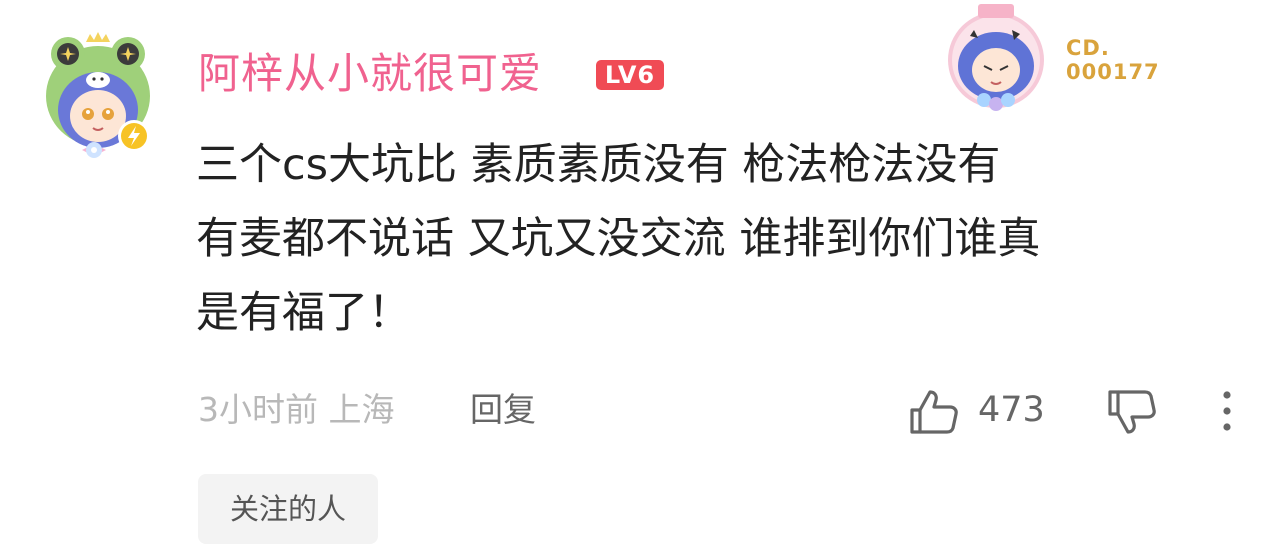 This screenshot has width=1280, height=551. Describe the element at coordinates (98, 95) in the screenshot. I see `avatar-image` at that location.